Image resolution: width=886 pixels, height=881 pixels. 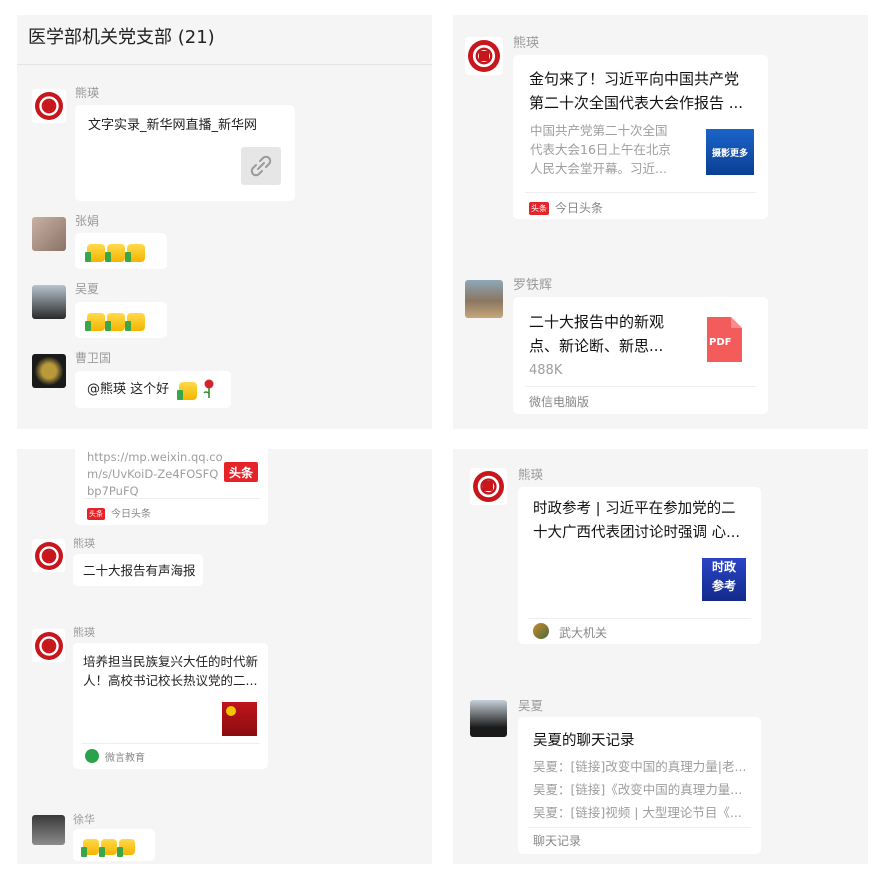 What do you see at coordinates (730, 152) in the screenshot?
I see `article-thumbnail: 摄影更多` at bounding box center [730, 152].